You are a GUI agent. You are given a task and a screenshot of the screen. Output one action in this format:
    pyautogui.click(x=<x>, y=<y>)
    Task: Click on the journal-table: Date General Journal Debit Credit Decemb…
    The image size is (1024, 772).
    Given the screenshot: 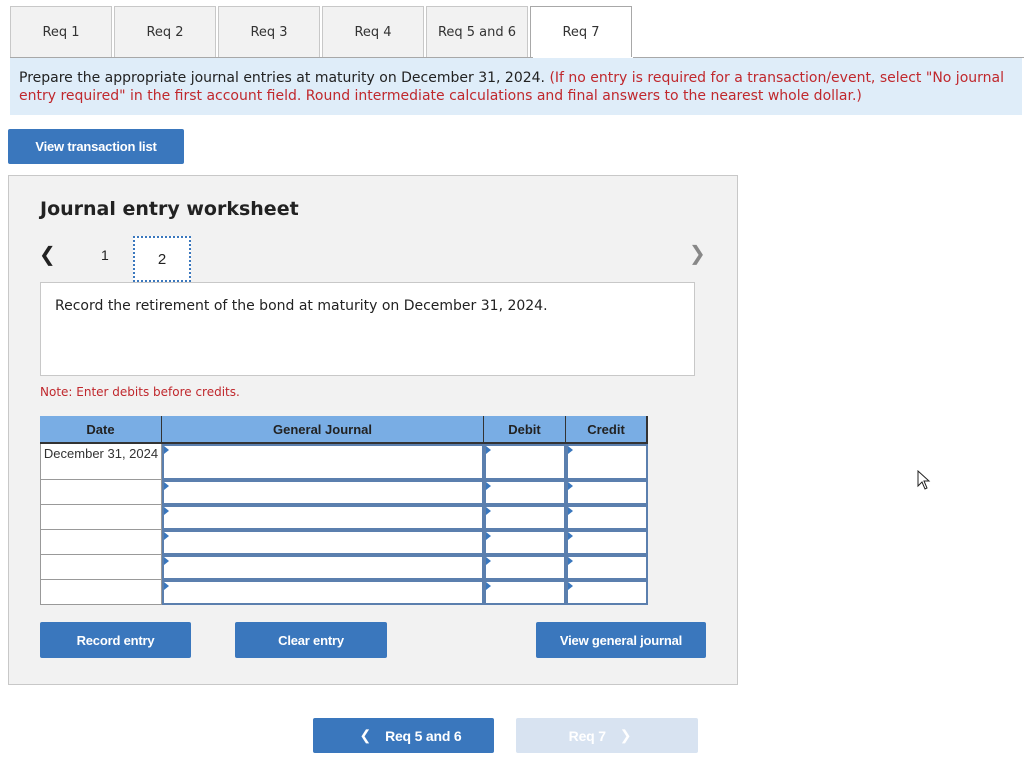 What is the action you would take?
    pyautogui.click(x=344, y=510)
    